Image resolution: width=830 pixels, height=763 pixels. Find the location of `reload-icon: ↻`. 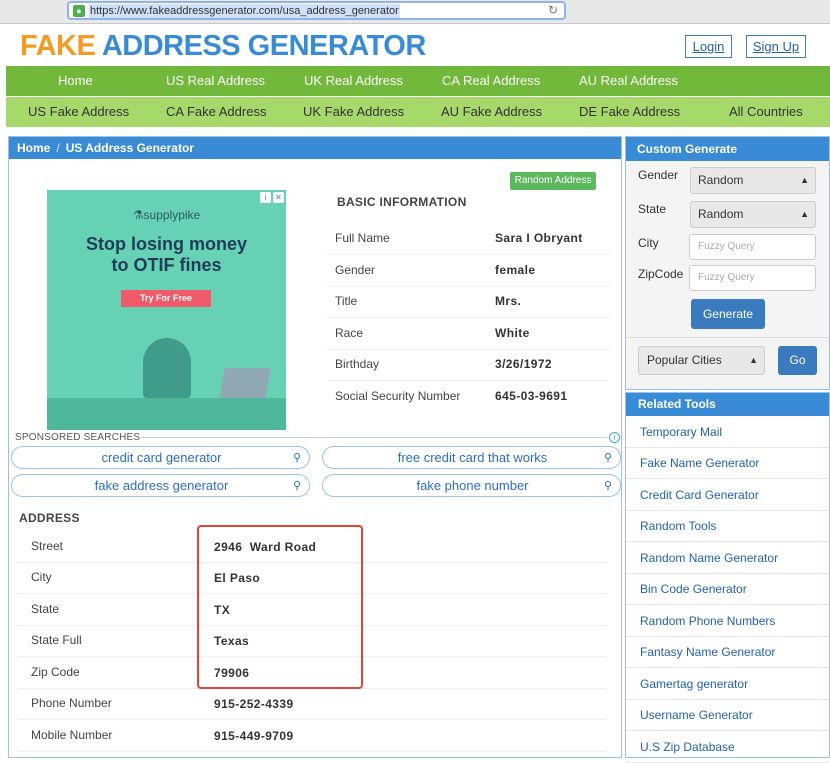

reload-icon: ↻ is located at coordinates (553, 10).